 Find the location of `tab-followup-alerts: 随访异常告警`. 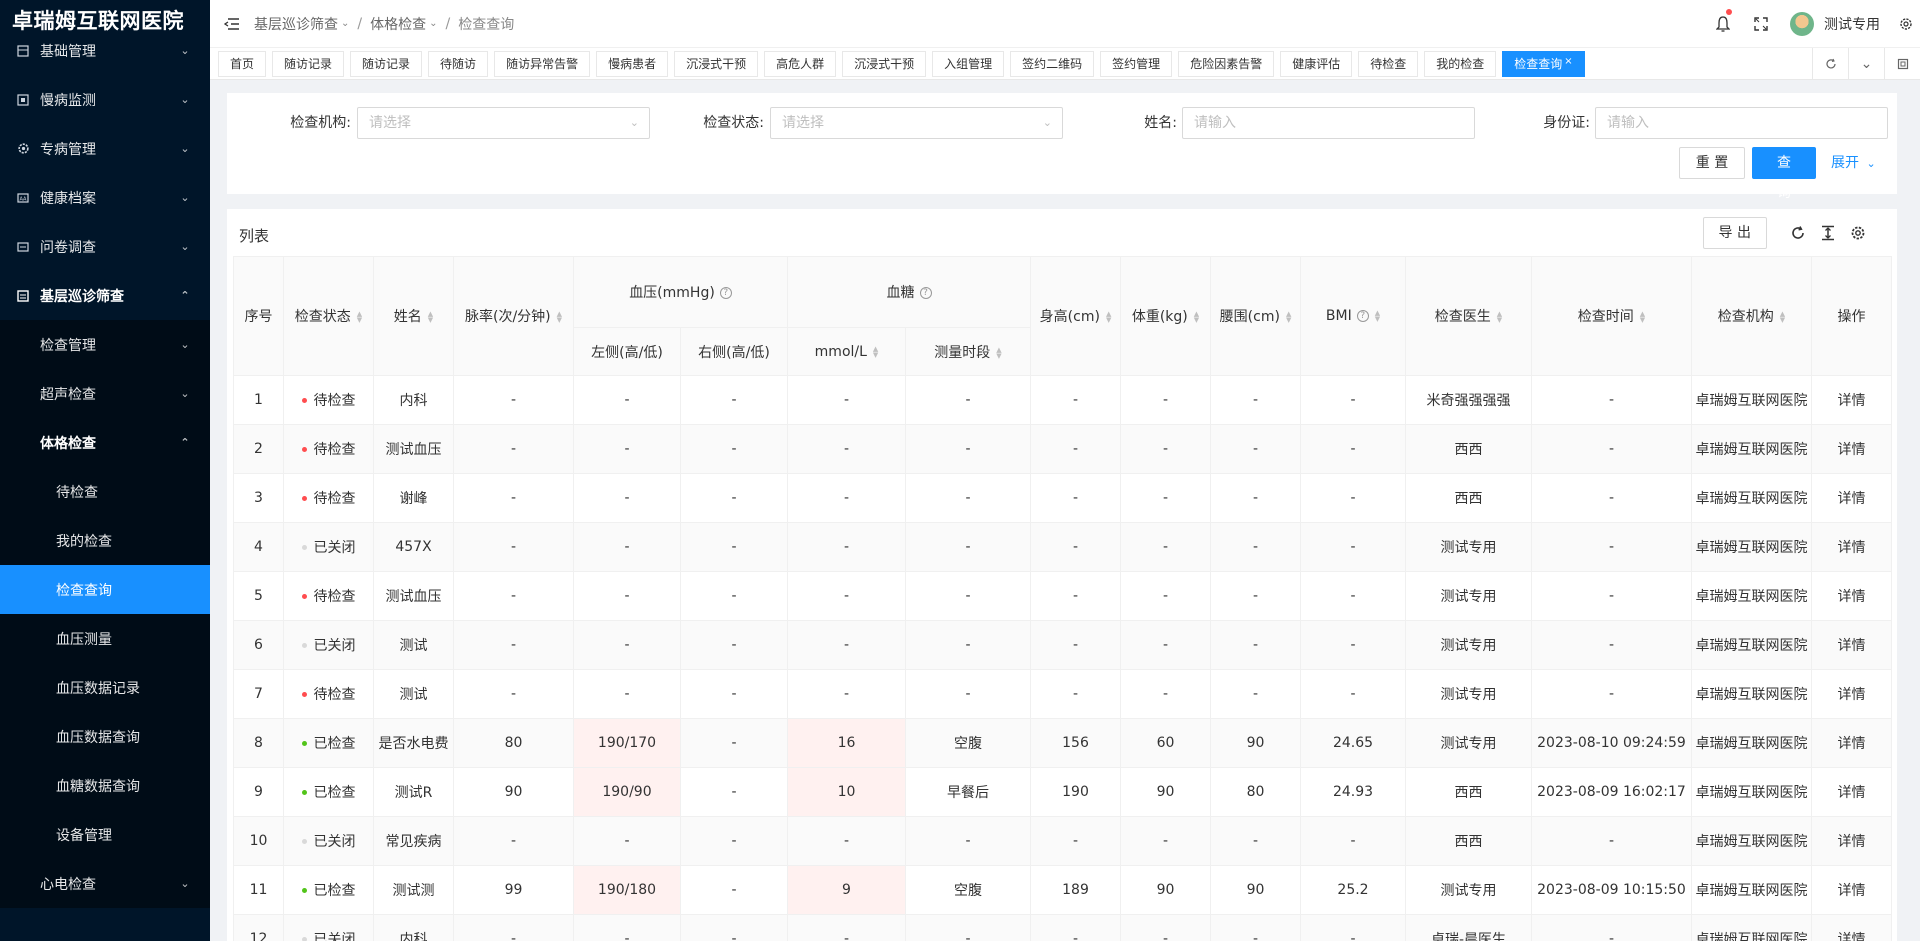

tab-followup-alerts: 随访异常告警 is located at coordinates (542, 63).